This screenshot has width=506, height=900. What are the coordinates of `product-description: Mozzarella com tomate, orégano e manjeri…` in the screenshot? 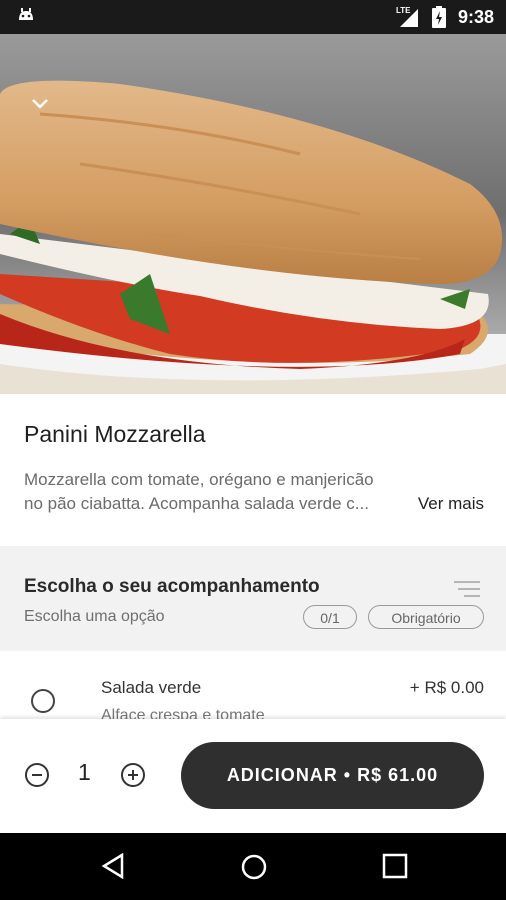 It's located at (255, 492).